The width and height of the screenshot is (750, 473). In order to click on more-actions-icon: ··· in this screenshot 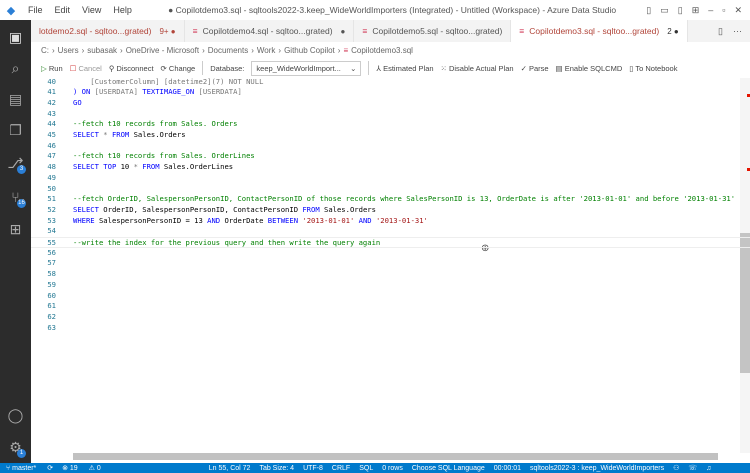, I will do `click(737, 31)`.